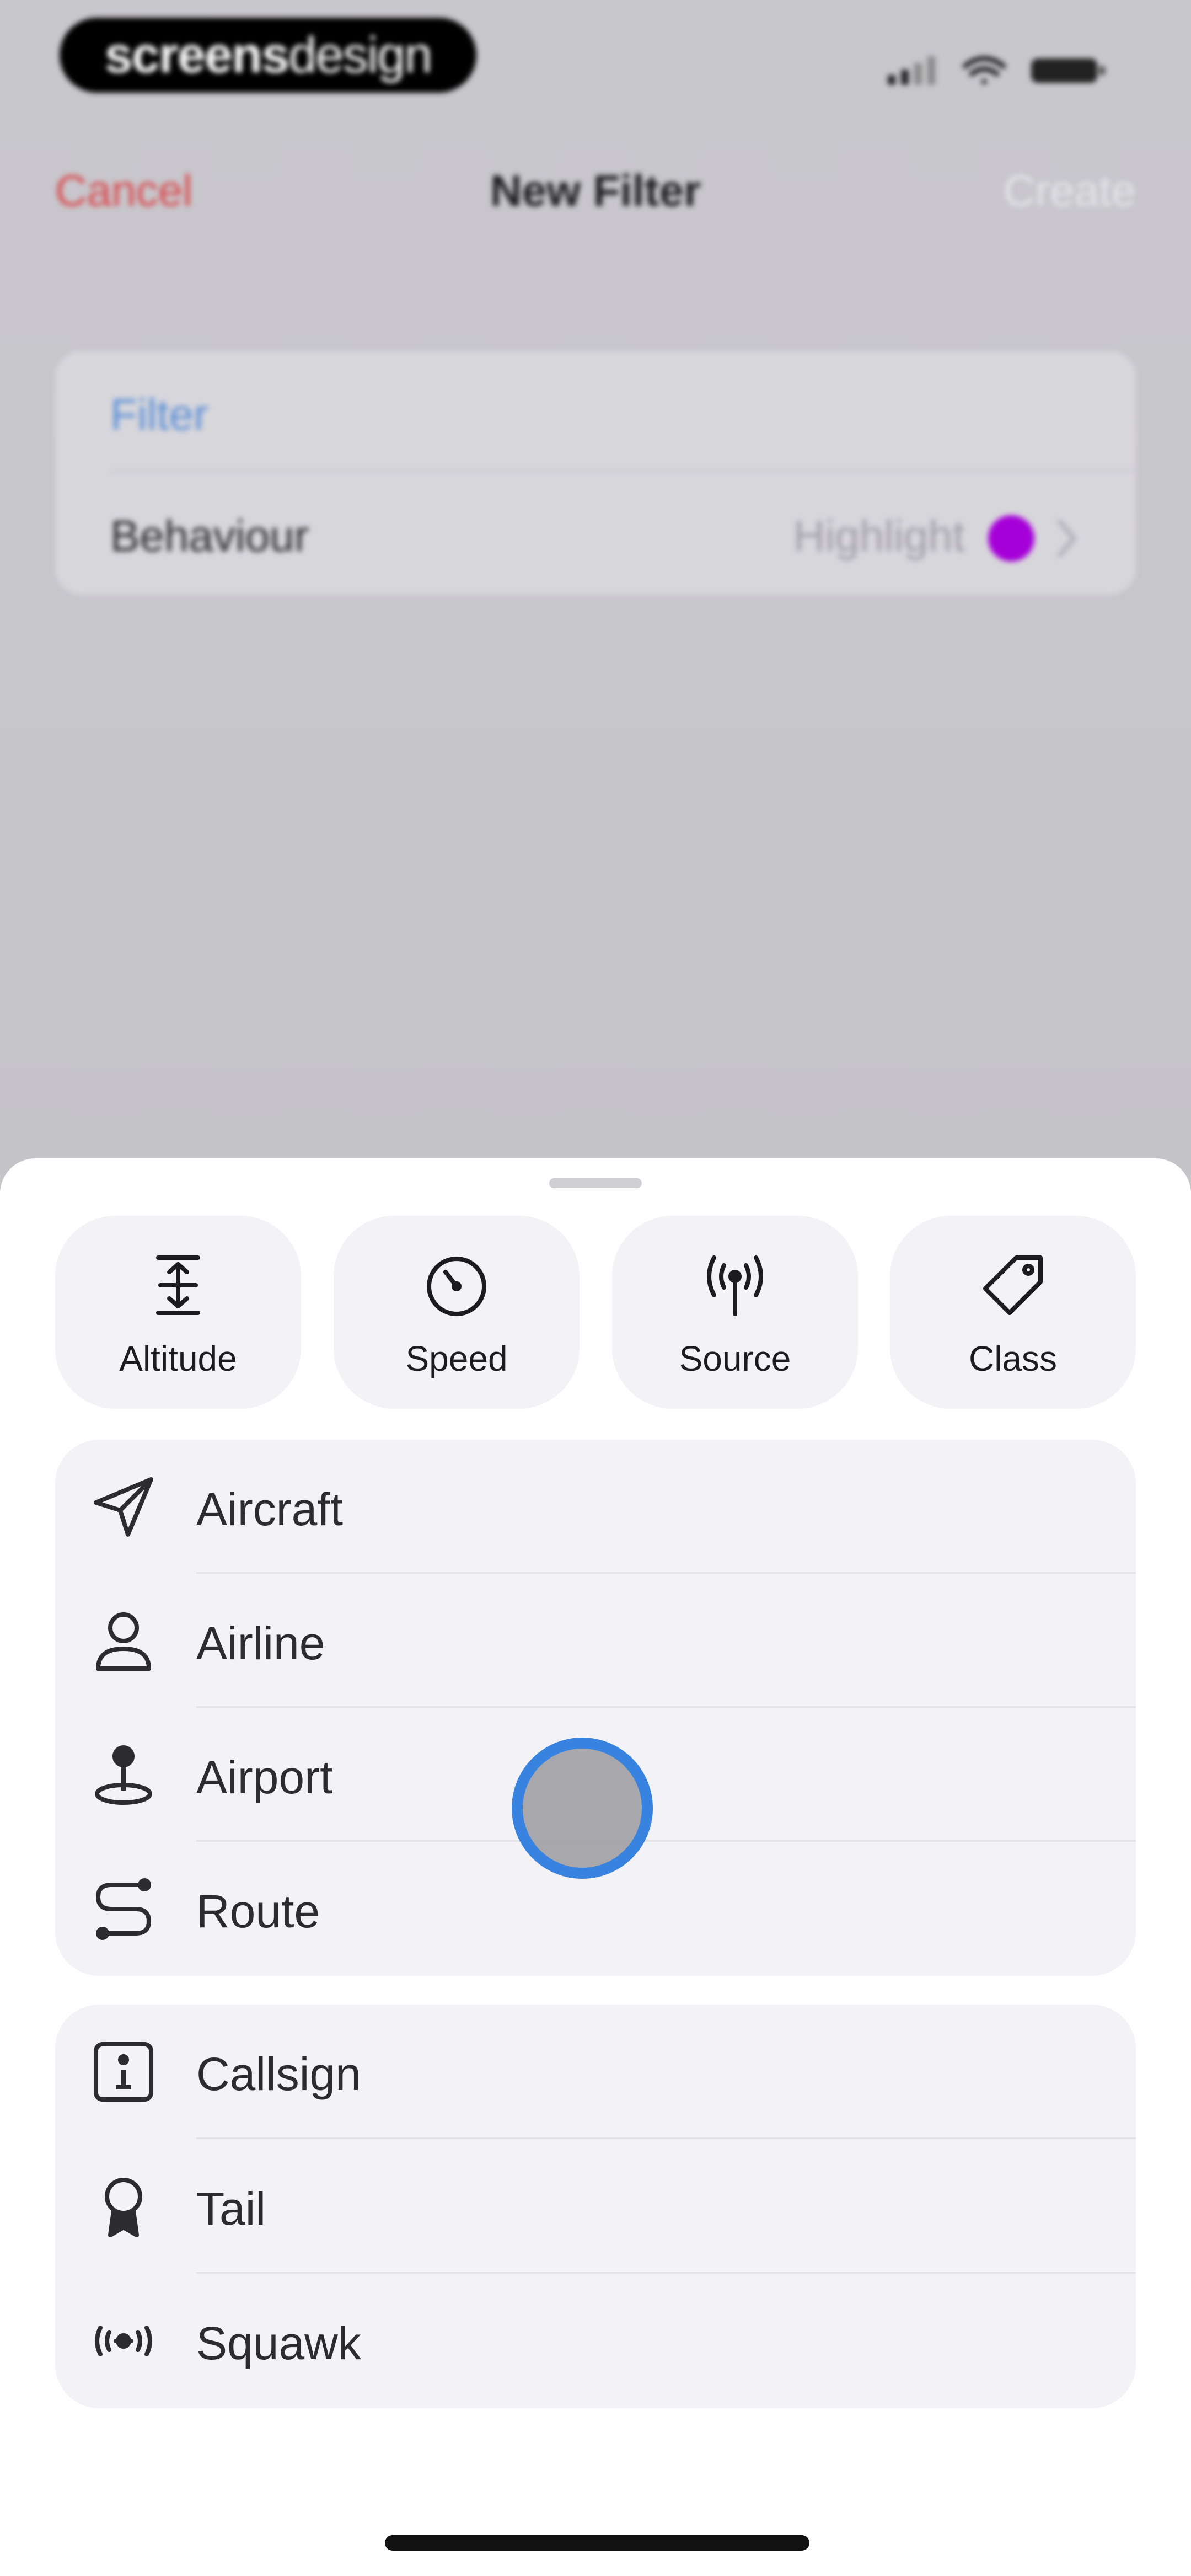 This screenshot has width=1191, height=2576. Describe the element at coordinates (124, 1775) in the screenshot. I see `location-pin-icon` at that location.